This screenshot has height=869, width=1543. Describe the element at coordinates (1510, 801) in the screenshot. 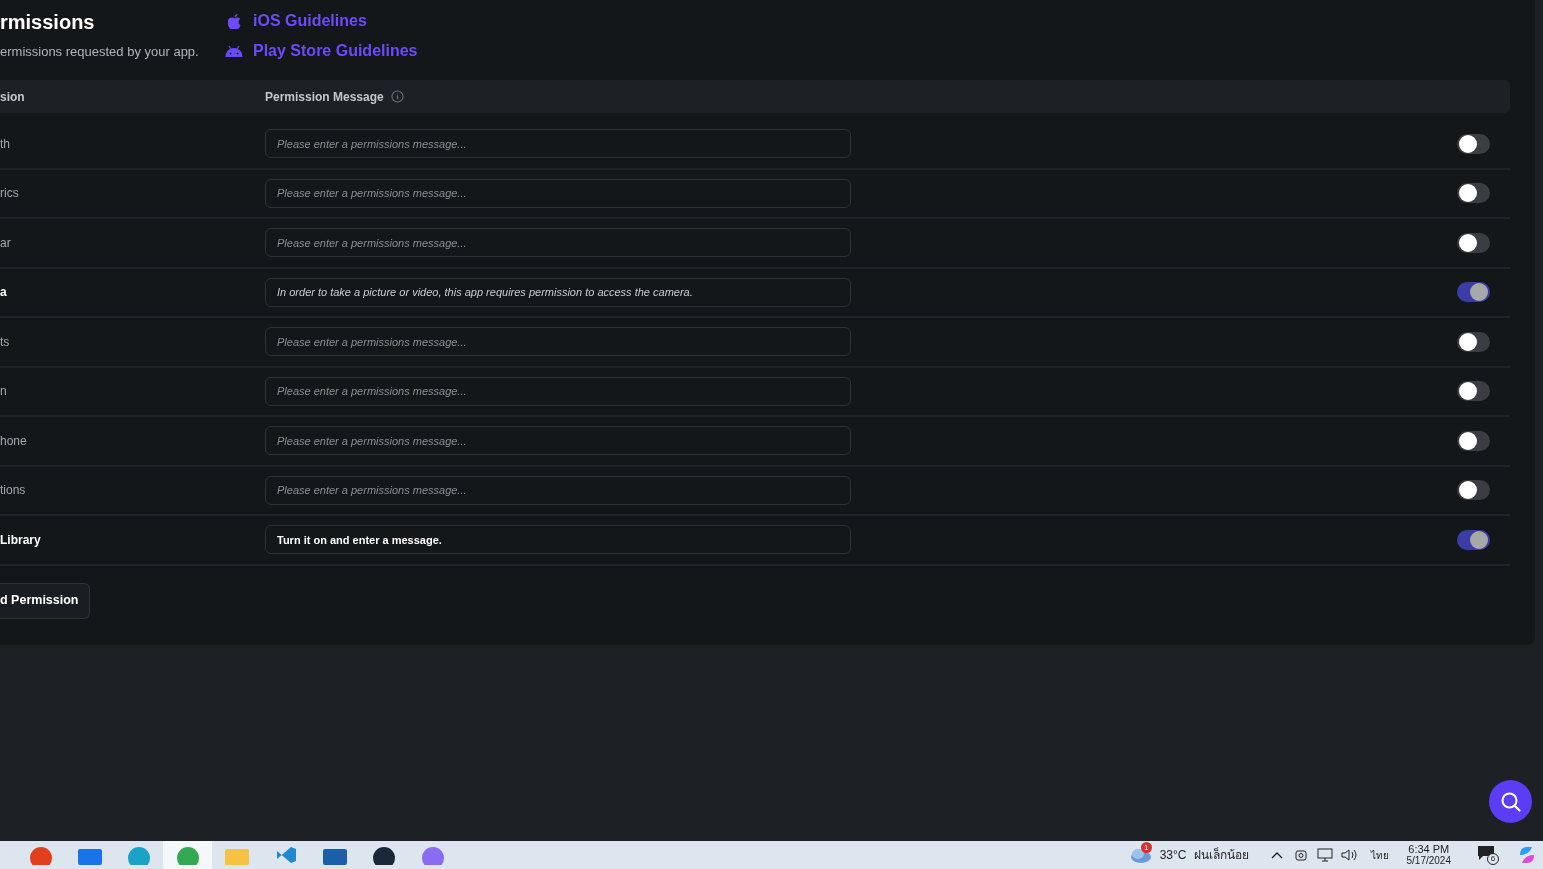

I see `search-fab` at that location.